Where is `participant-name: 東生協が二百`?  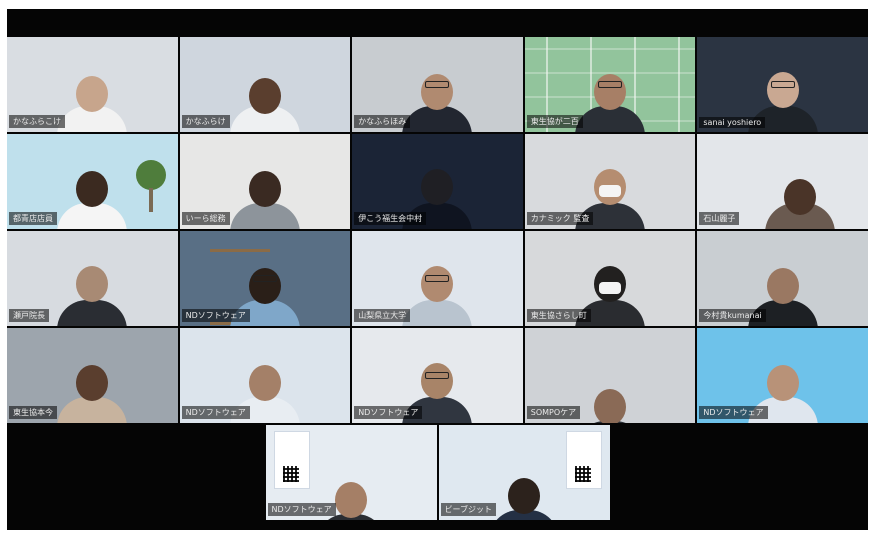 participant-name: 東生協が二百 is located at coordinates (554, 121).